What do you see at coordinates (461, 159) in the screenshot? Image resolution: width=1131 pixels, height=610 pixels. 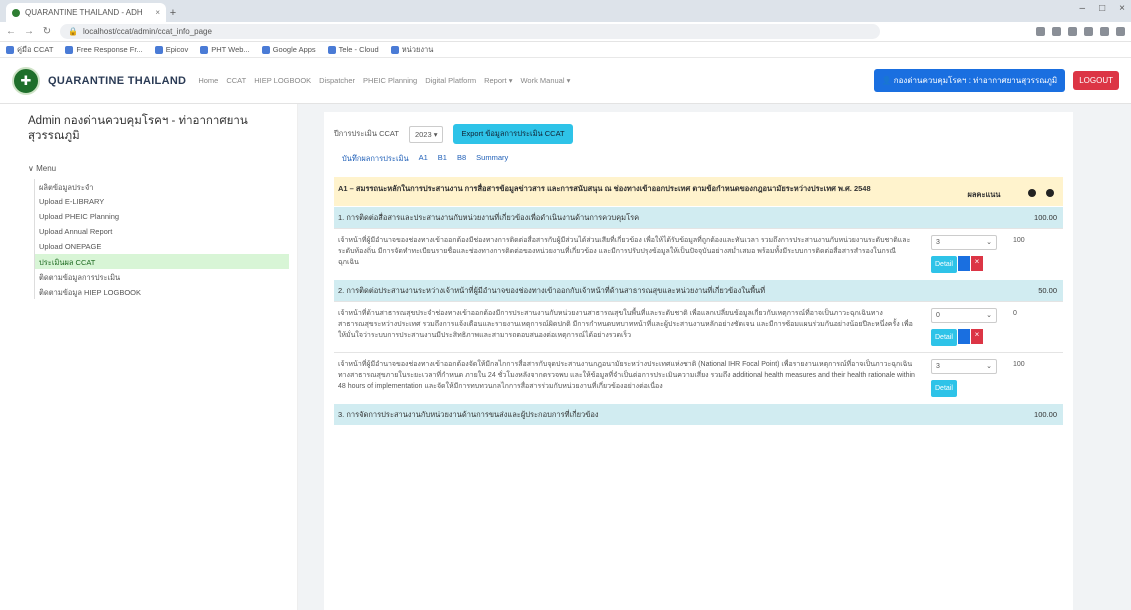 I see `tab-b8: B8` at bounding box center [461, 159].